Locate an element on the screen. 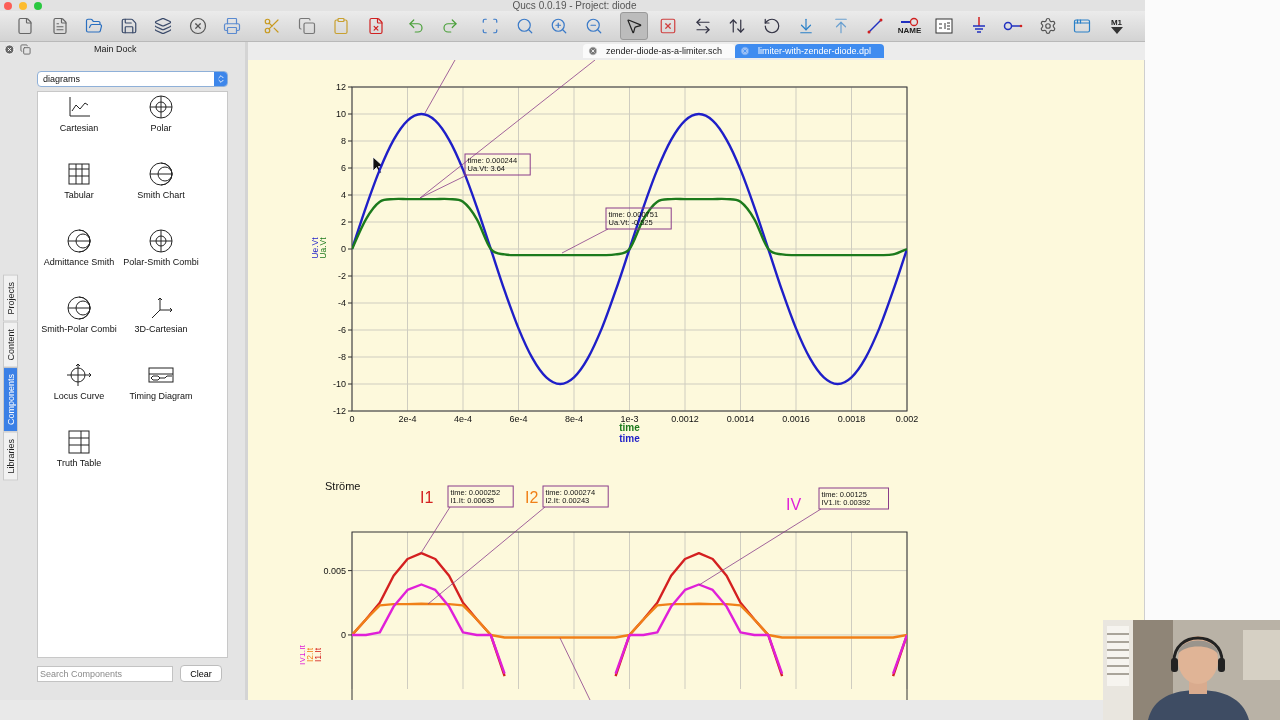 This screenshot has width=1280, height=720. diagram-item: Cartesian is located at coordinates (79, 114).